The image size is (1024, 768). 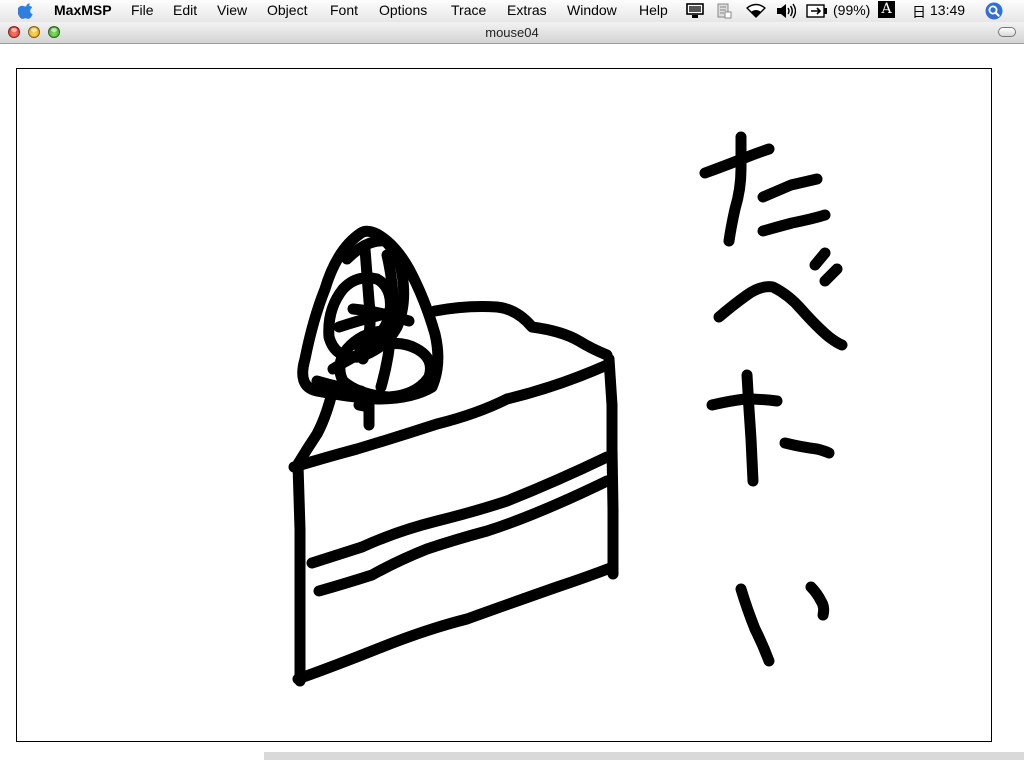 I want to click on menu-clock: 13:49, so click(x=947, y=10).